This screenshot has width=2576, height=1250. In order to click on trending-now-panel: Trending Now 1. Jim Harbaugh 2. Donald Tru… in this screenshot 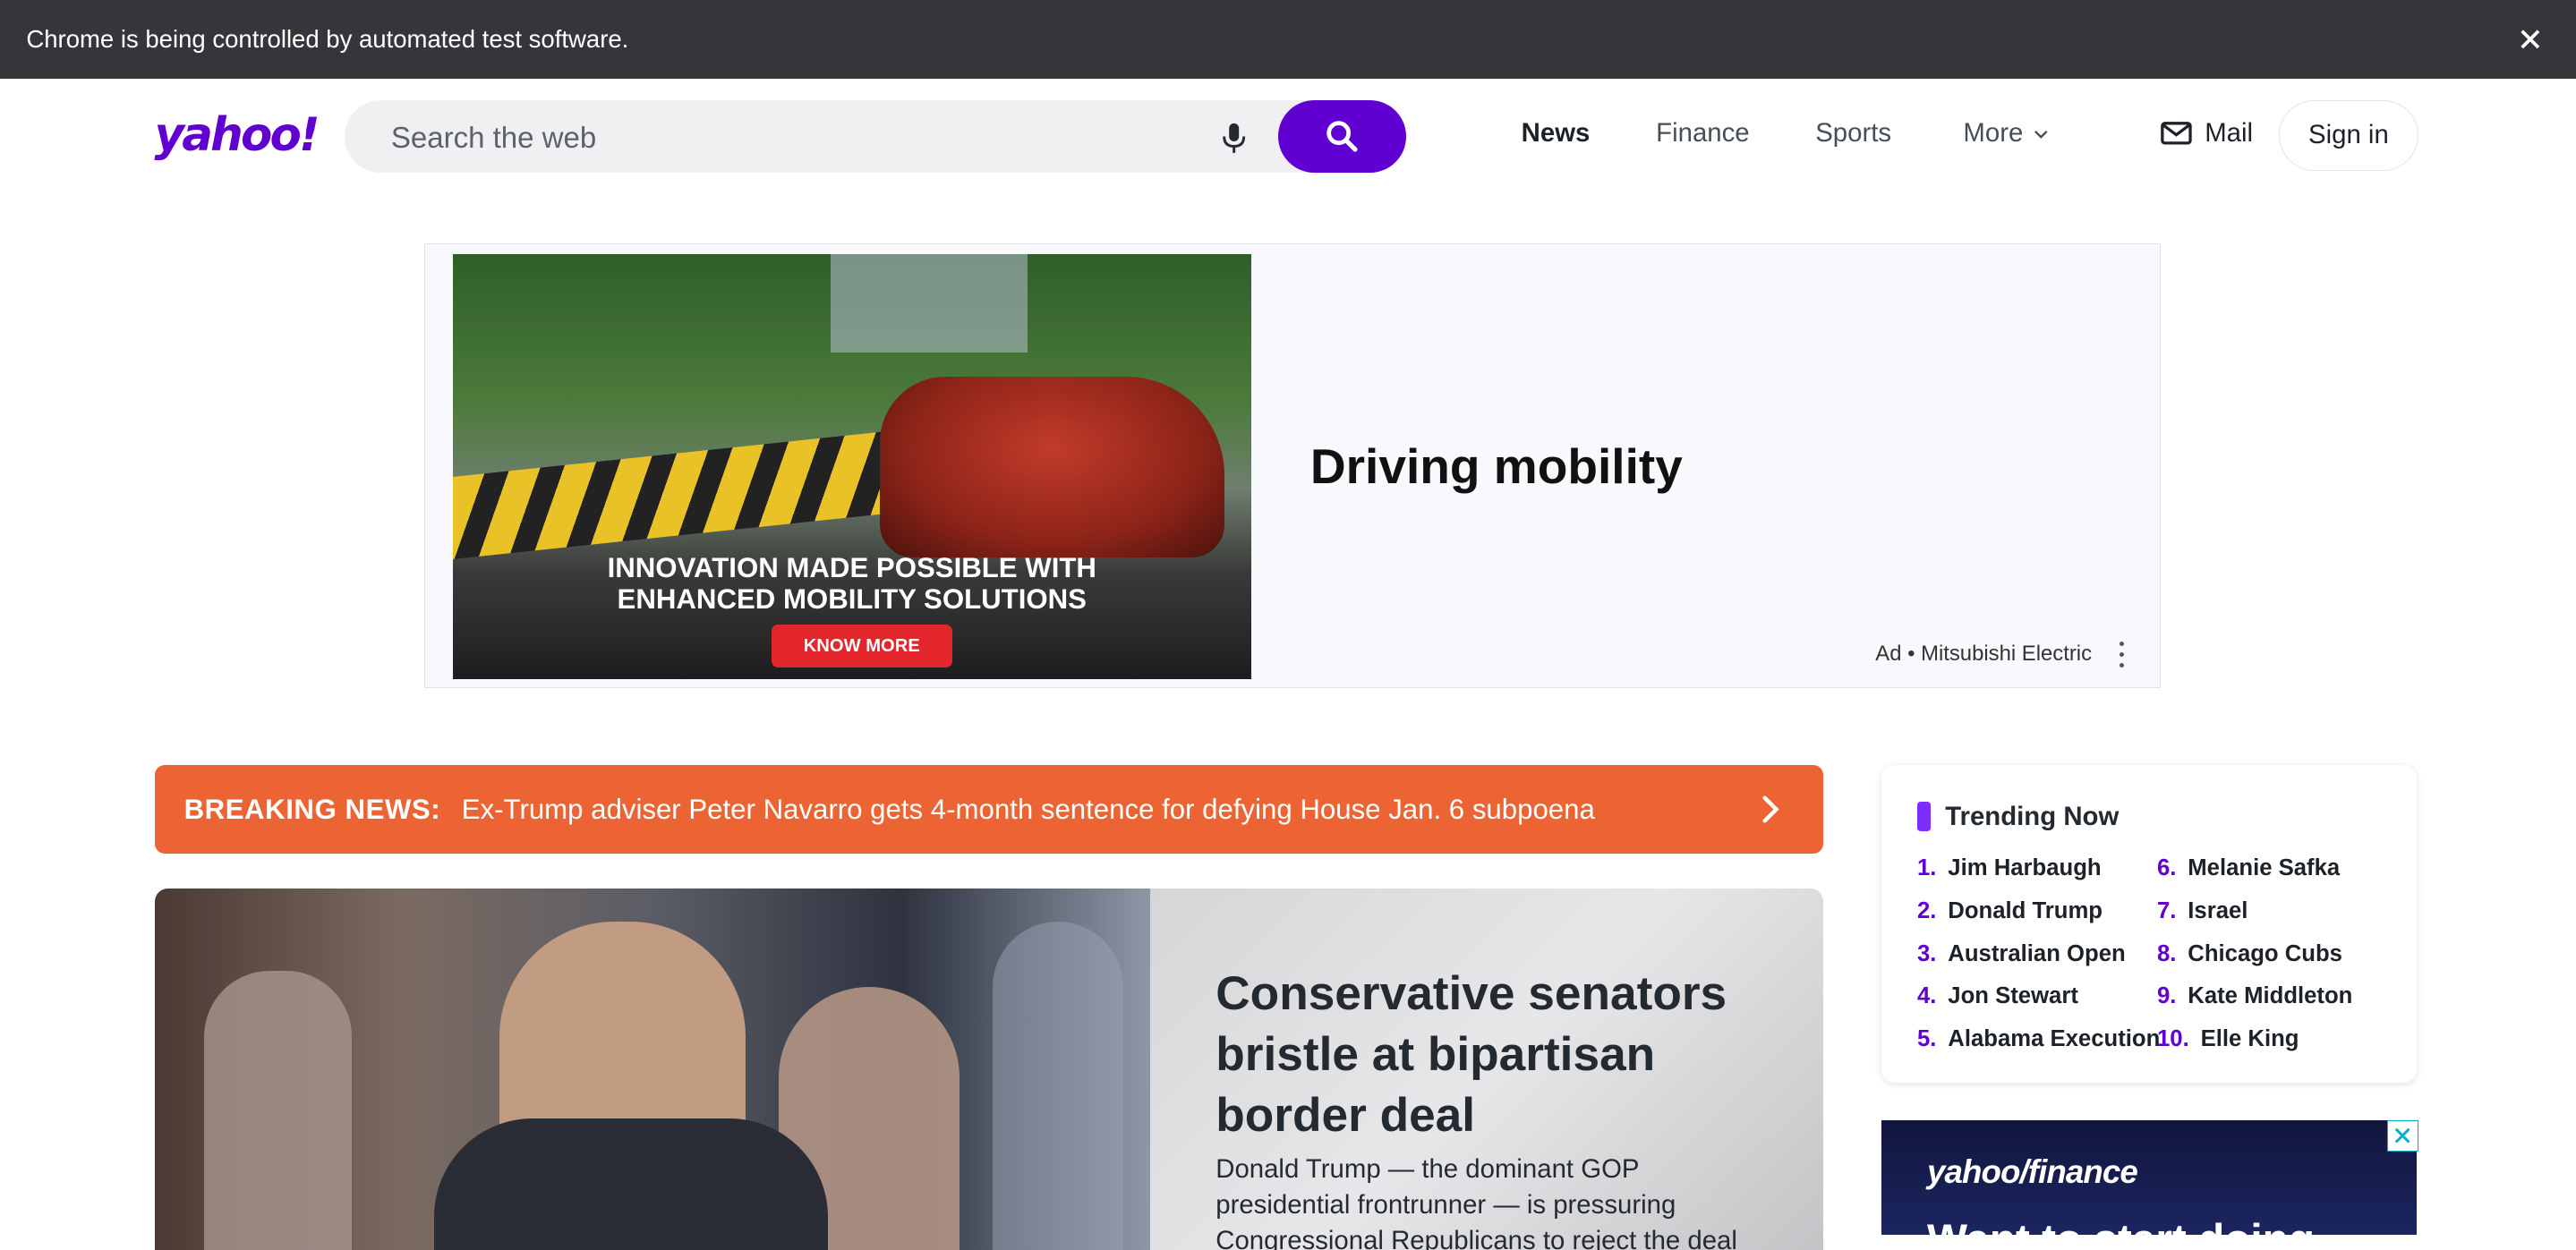, I will do `click(2149, 924)`.